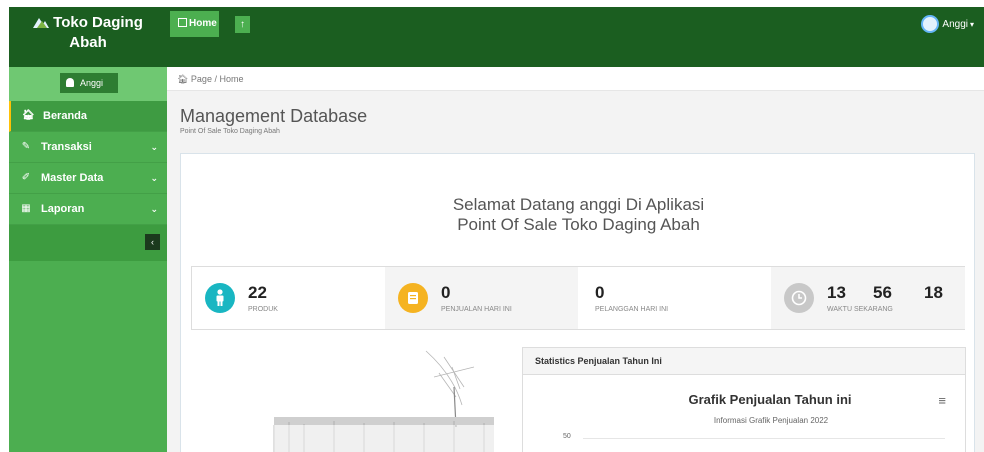 This screenshot has height=452, width=984. I want to click on brand-name-line1: Toko Daging, so click(98, 22).